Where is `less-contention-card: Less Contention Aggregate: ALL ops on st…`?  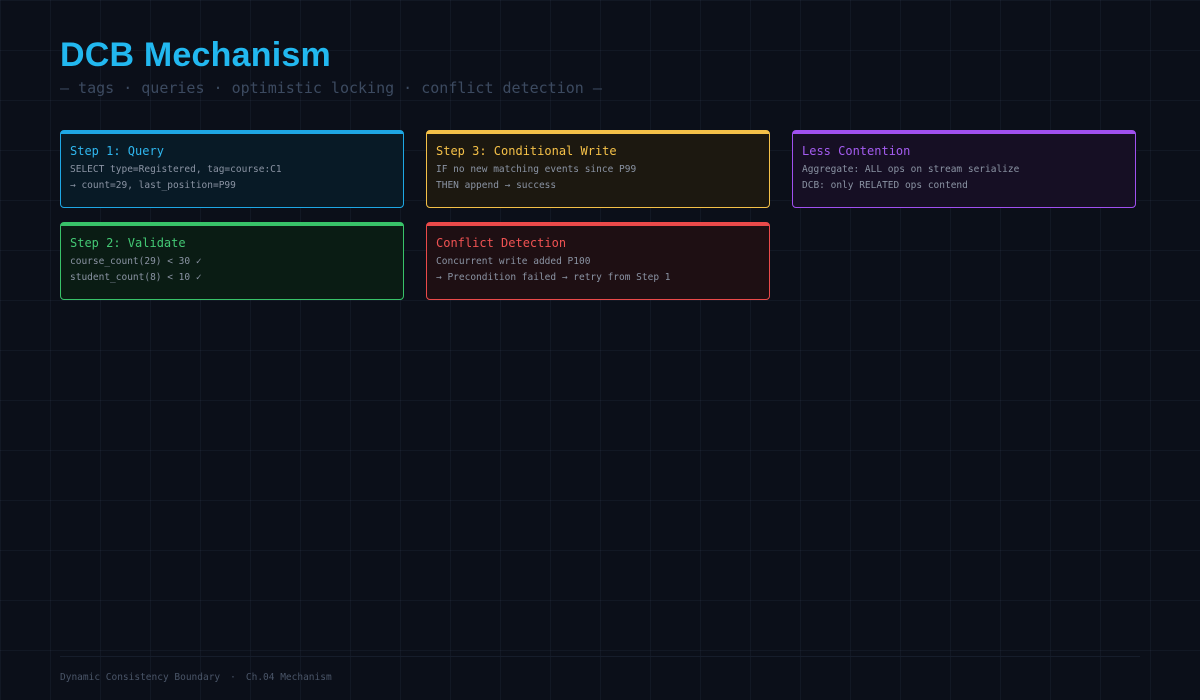 less-contention-card: Less Contention Aggregate: ALL ops on st… is located at coordinates (964, 169).